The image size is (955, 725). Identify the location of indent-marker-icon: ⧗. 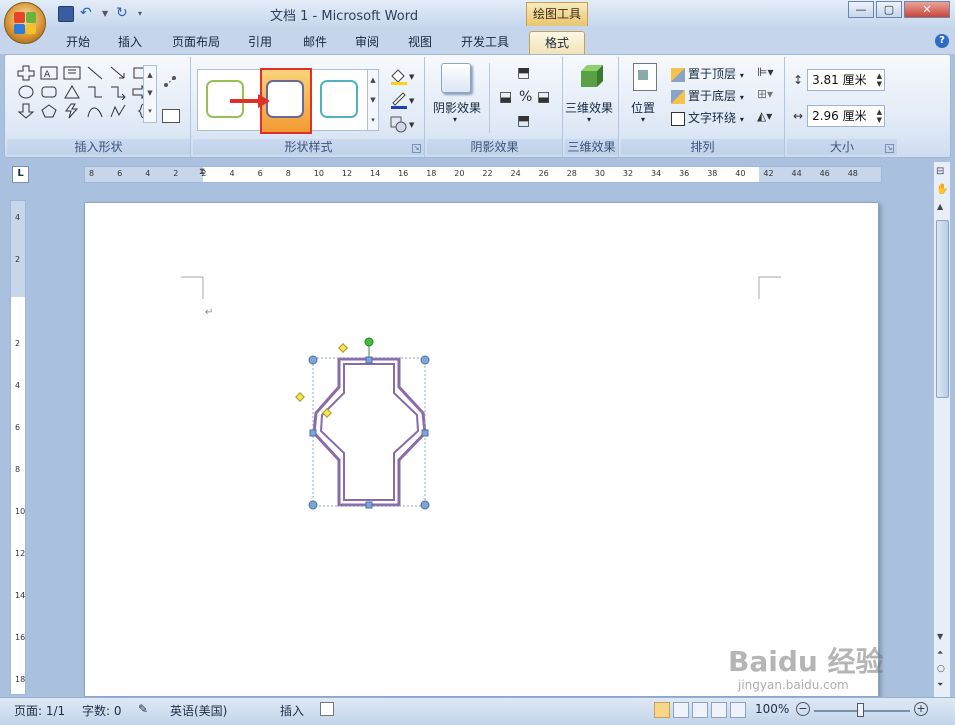
(203, 174).